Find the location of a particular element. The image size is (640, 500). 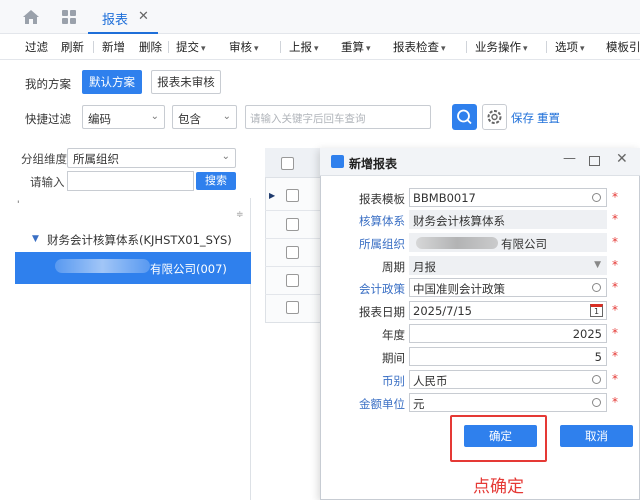

unit-field: 元 is located at coordinates (508, 402).